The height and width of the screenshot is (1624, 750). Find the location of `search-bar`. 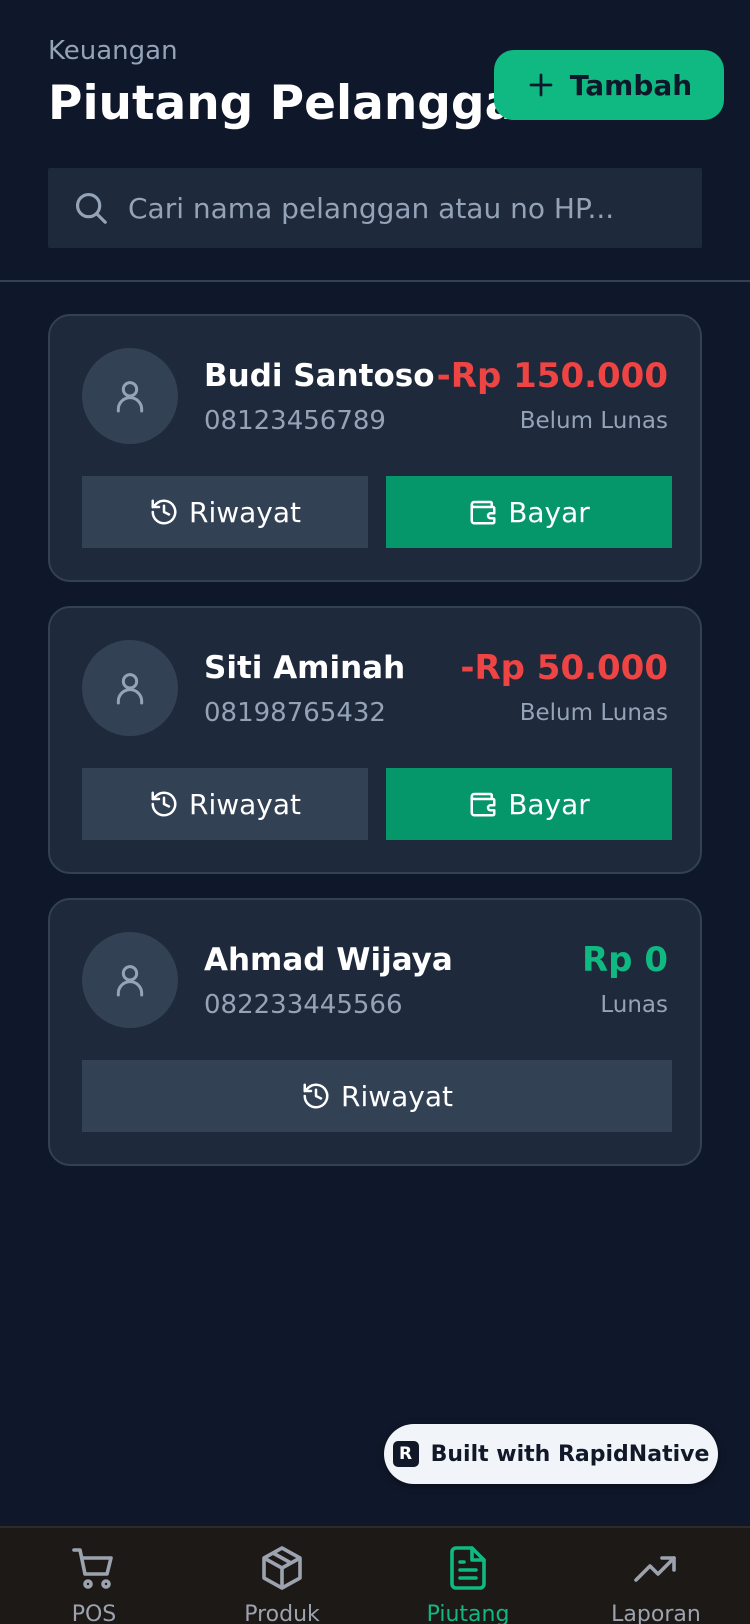

search-bar is located at coordinates (375, 208).